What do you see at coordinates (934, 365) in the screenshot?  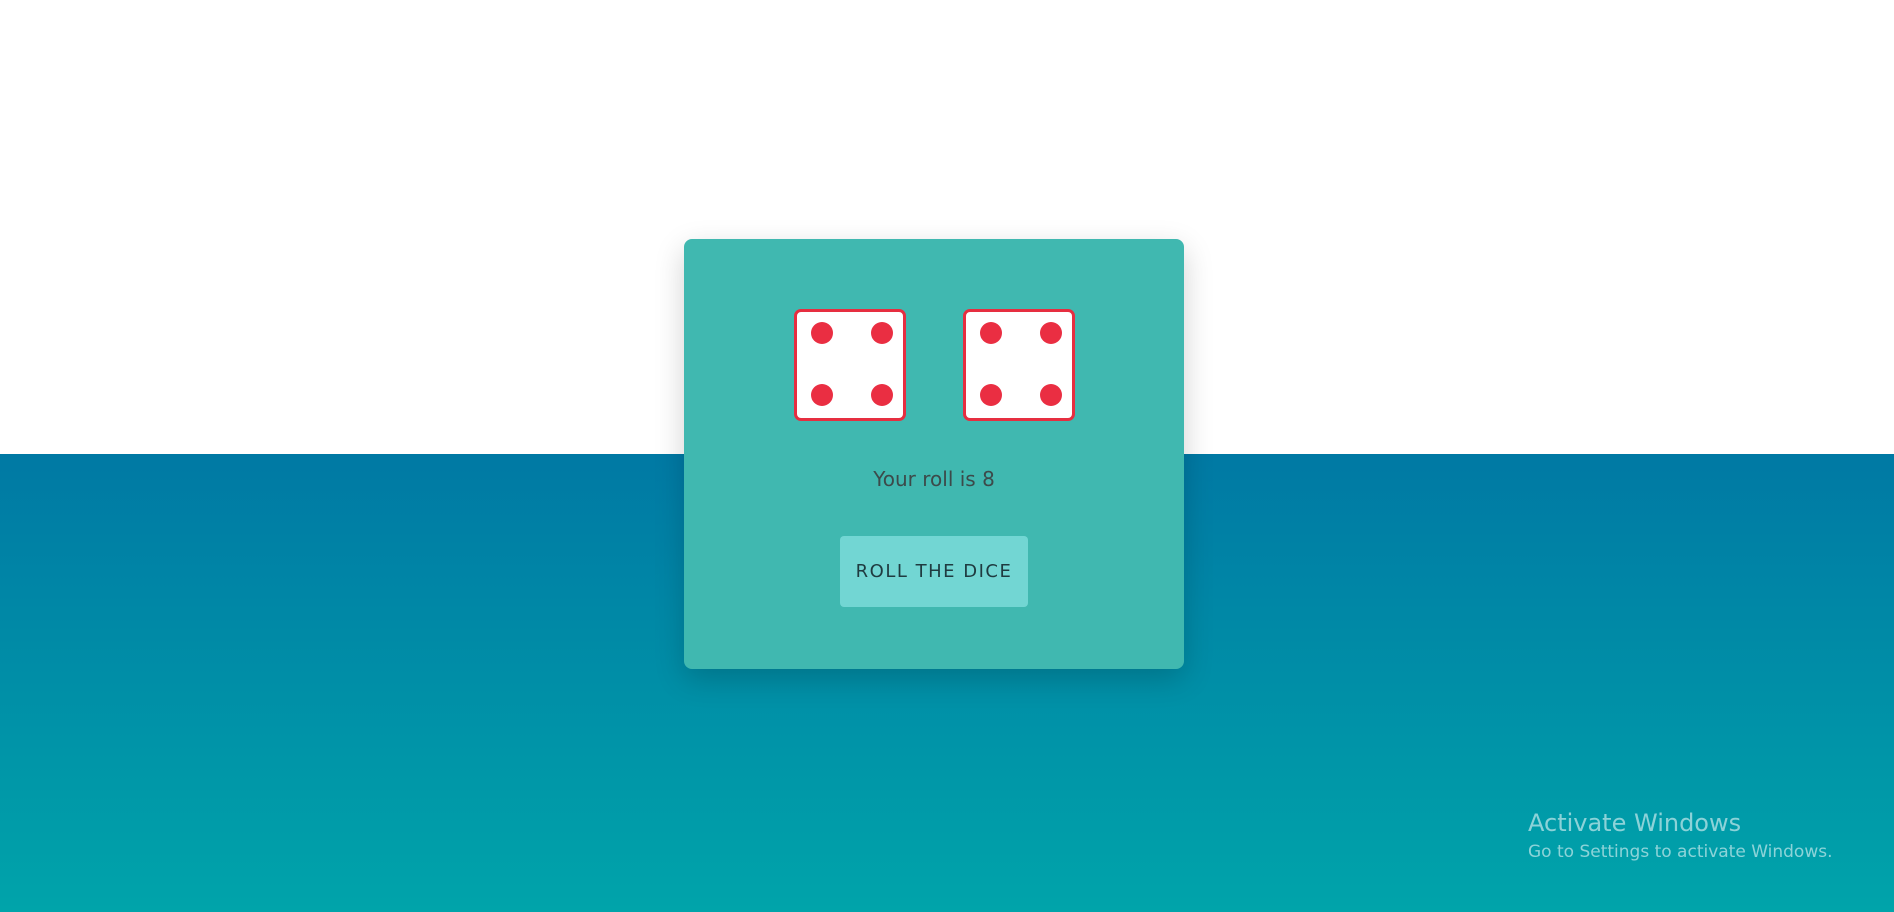 I see `dice-row` at bounding box center [934, 365].